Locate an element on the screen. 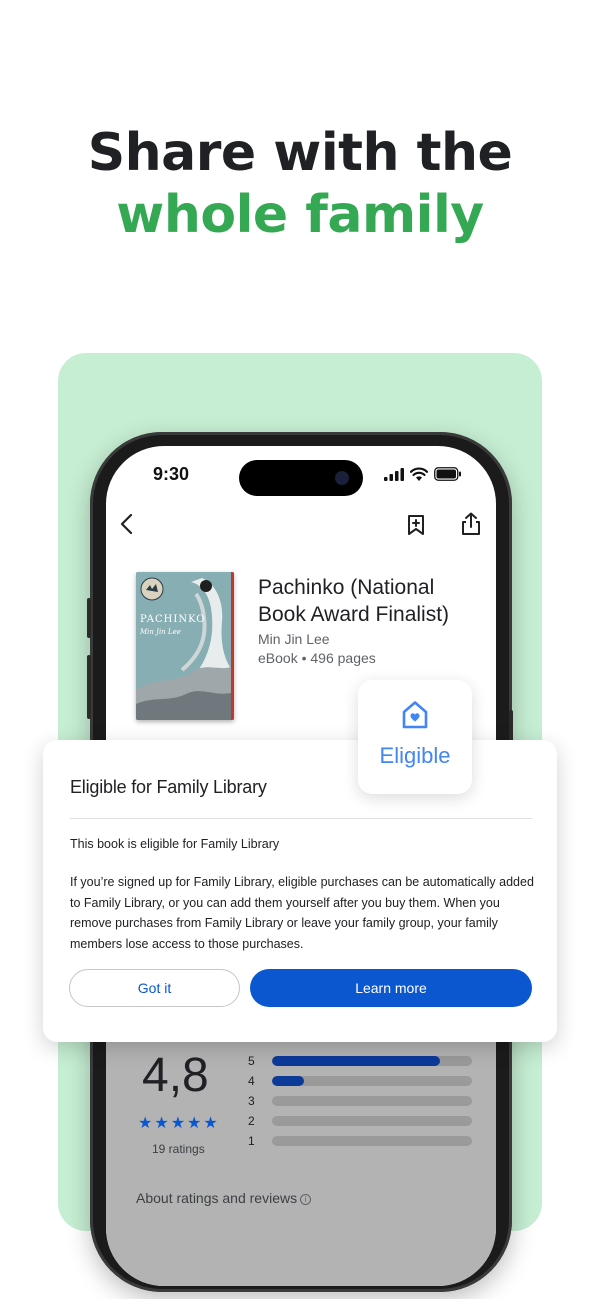  dialog-divider is located at coordinates (301, 818).